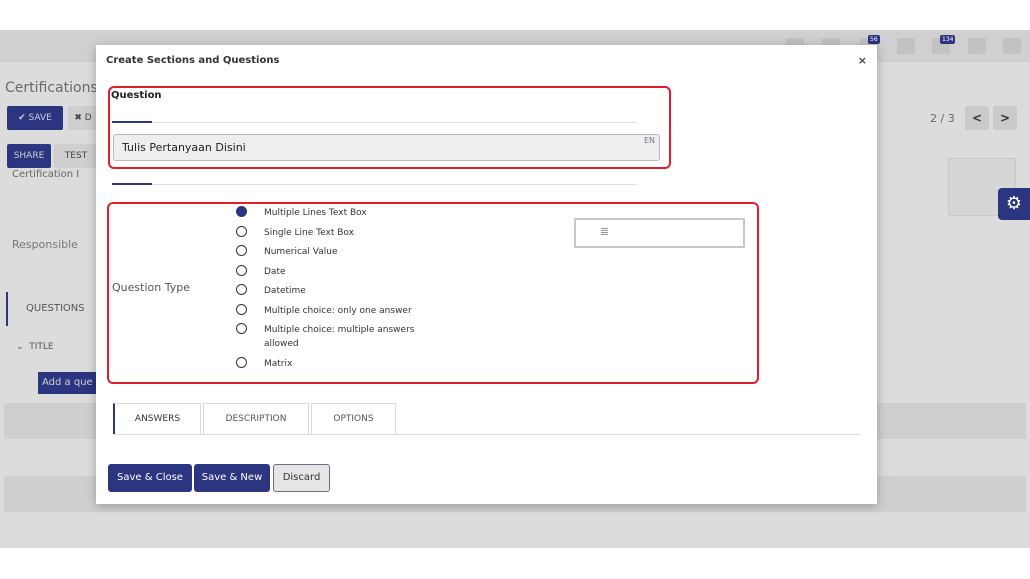 This screenshot has height=579, width=1030. Describe the element at coordinates (309, 233) in the screenshot. I see `option-label: Single Line Text Box` at that location.